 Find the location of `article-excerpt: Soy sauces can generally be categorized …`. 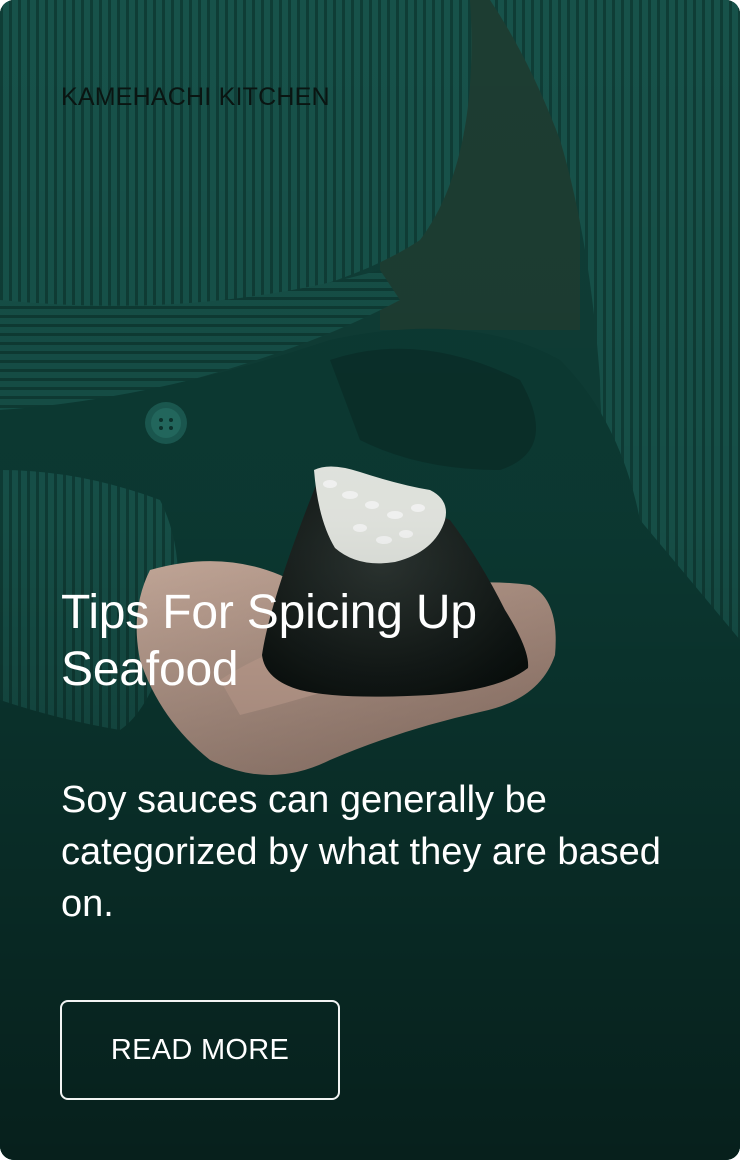

article-excerpt: Soy sauces can generally be categorized … is located at coordinates (361, 852).